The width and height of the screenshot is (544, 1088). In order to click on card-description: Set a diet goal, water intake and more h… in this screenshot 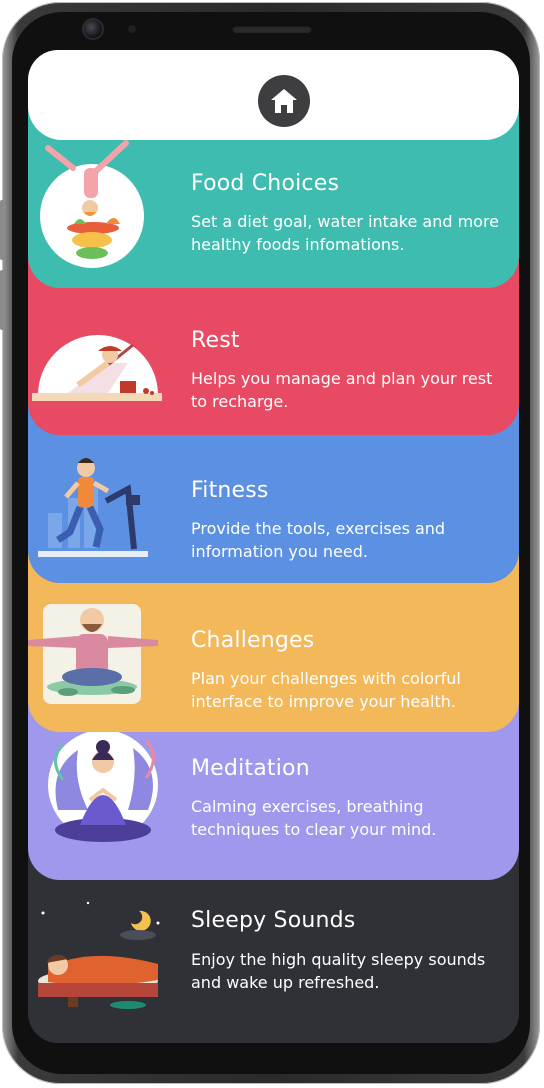, I will do `click(345, 233)`.